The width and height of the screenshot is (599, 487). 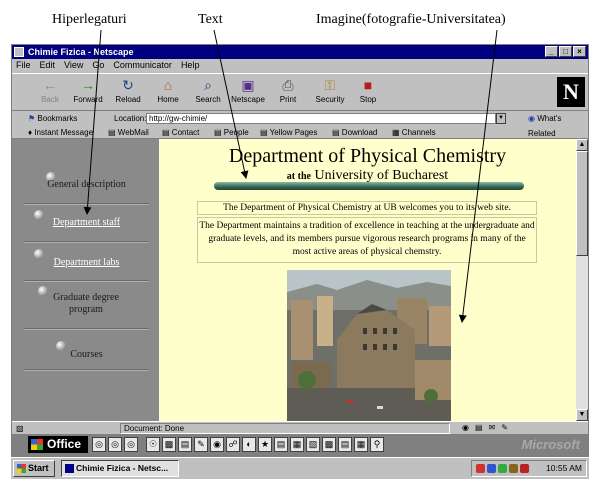 I want to click on security-button: ⚿ Security, so click(x=330, y=92).